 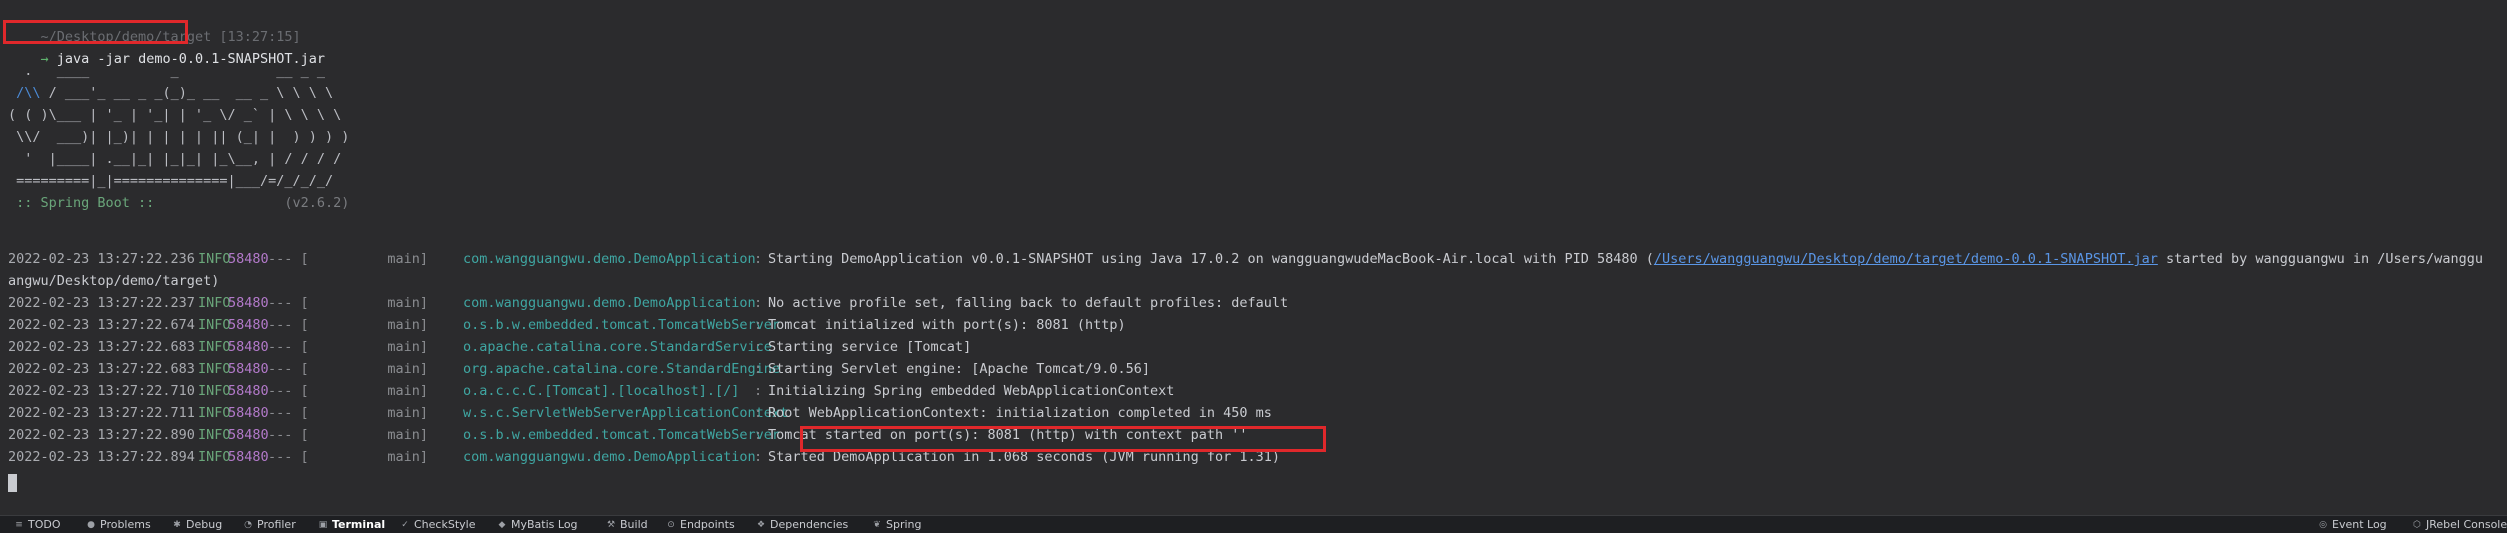 What do you see at coordinates (95, 32) in the screenshot?
I see `command-highlight-box` at bounding box center [95, 32].